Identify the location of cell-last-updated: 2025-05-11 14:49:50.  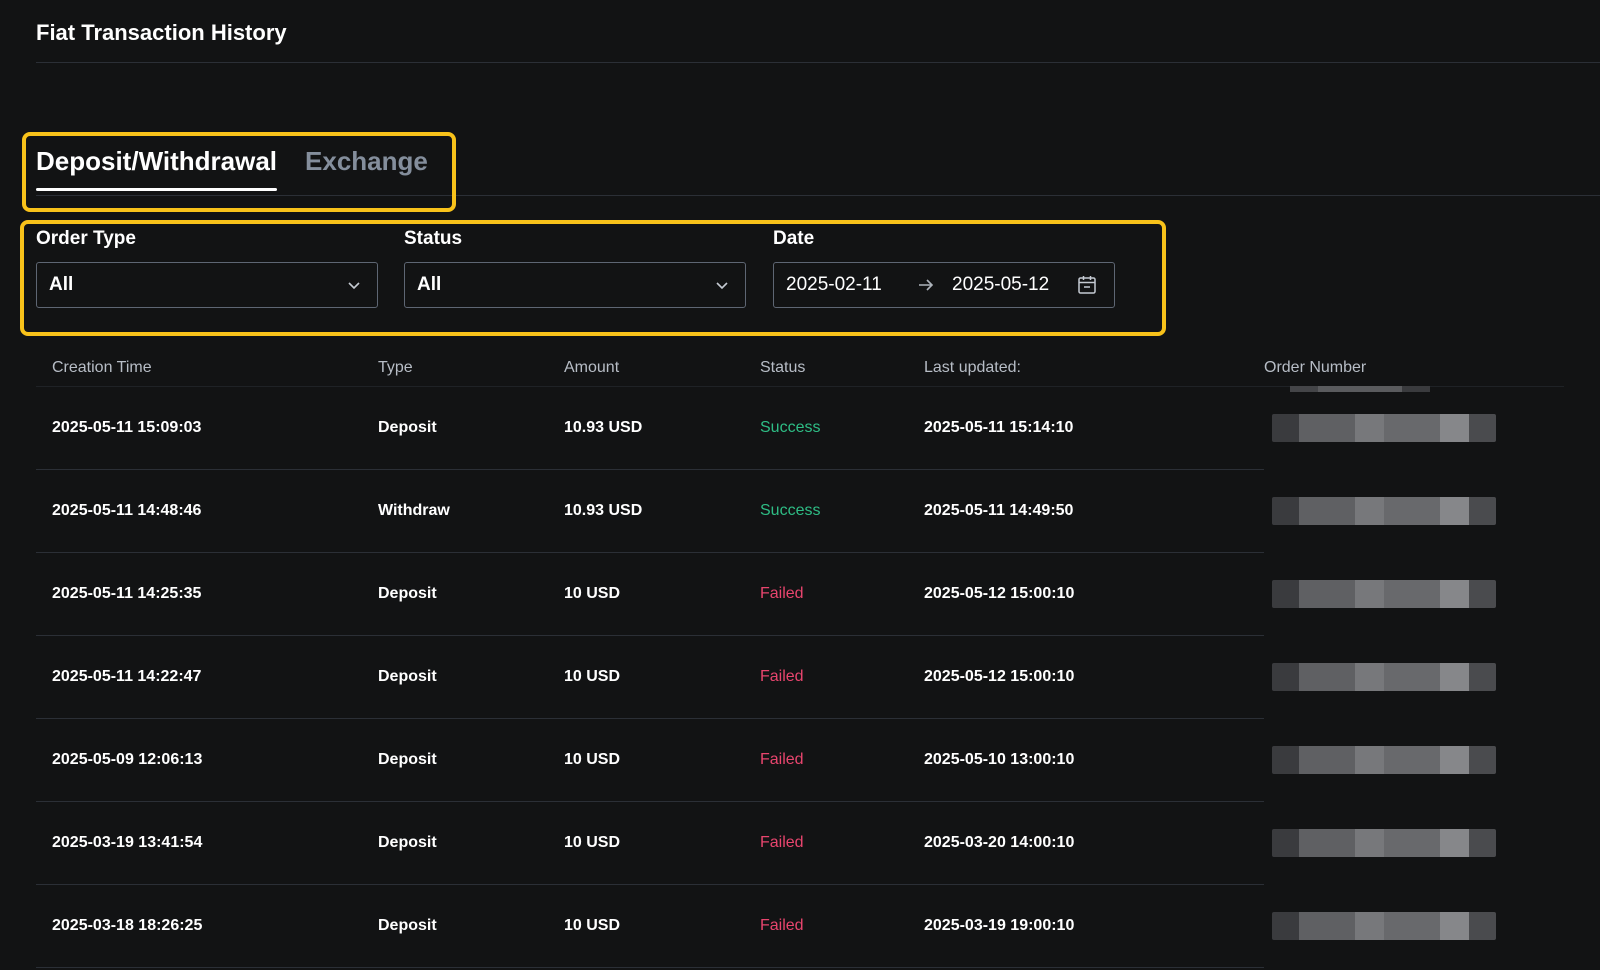
(1094, 511).